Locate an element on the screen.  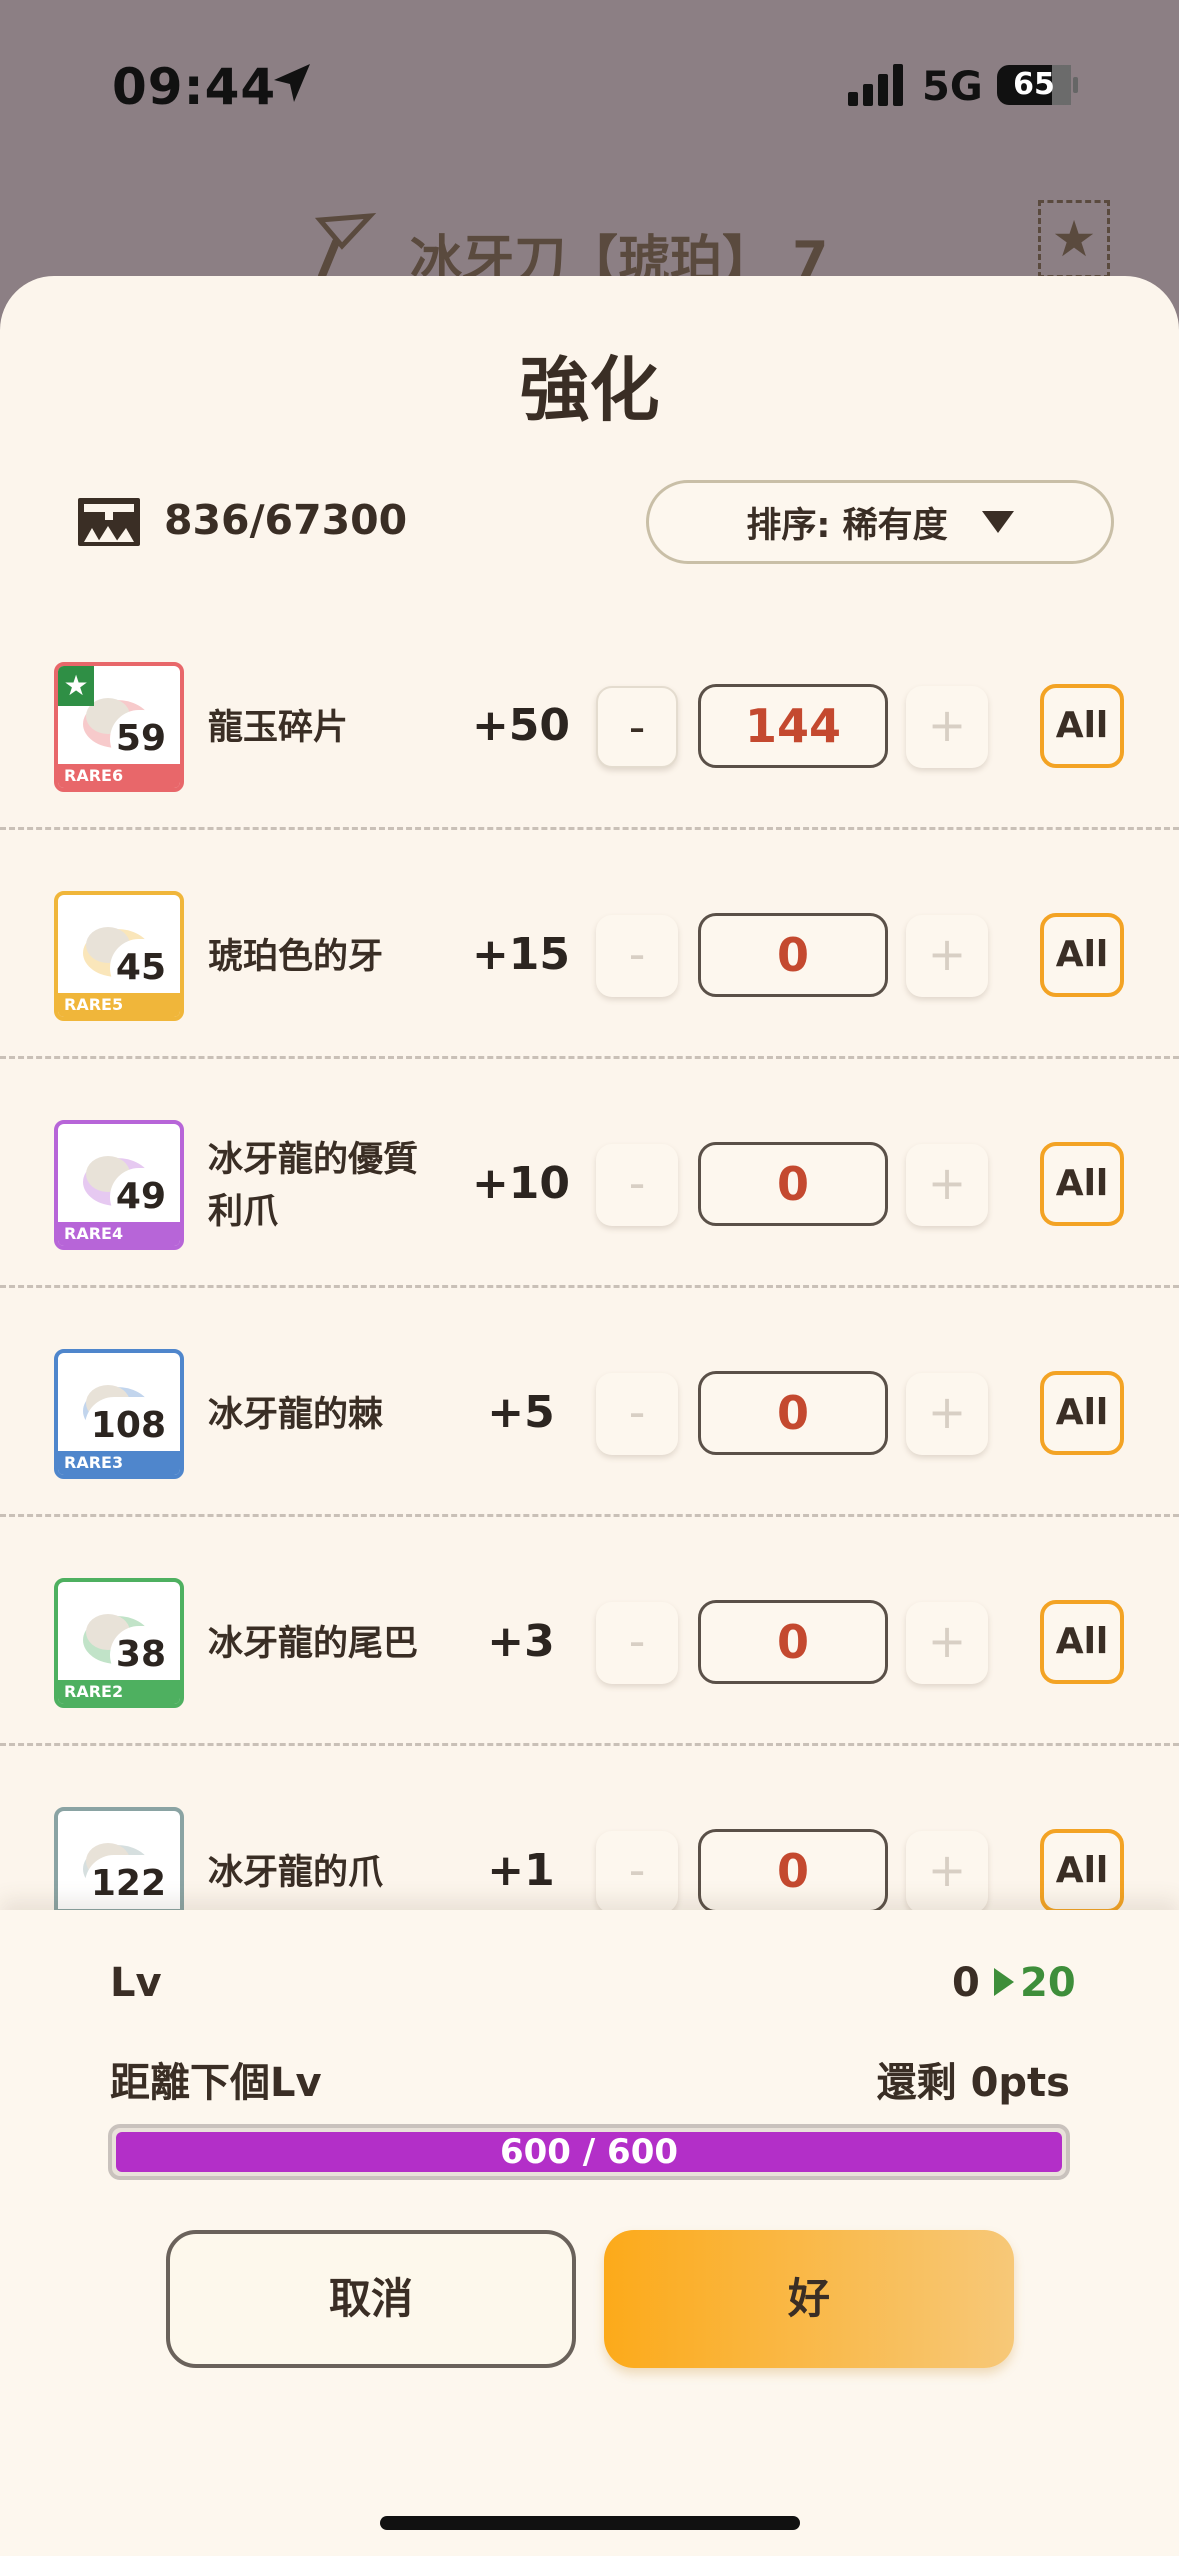
home-indicator is located at coordinates (590, 2523).